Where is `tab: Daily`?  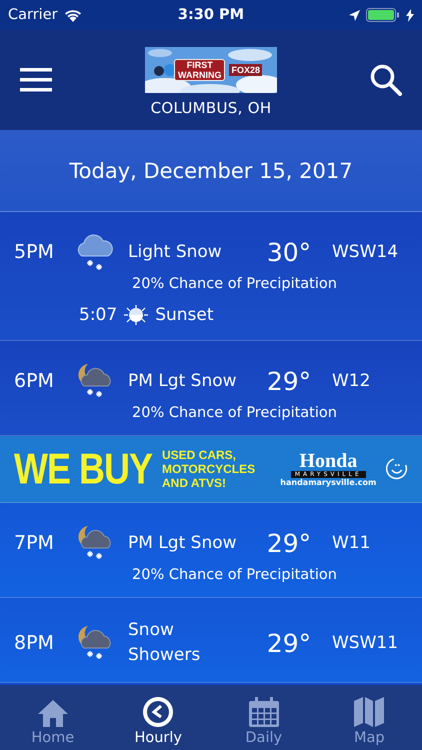
tab: Daily is located at coordinates (264, 717).